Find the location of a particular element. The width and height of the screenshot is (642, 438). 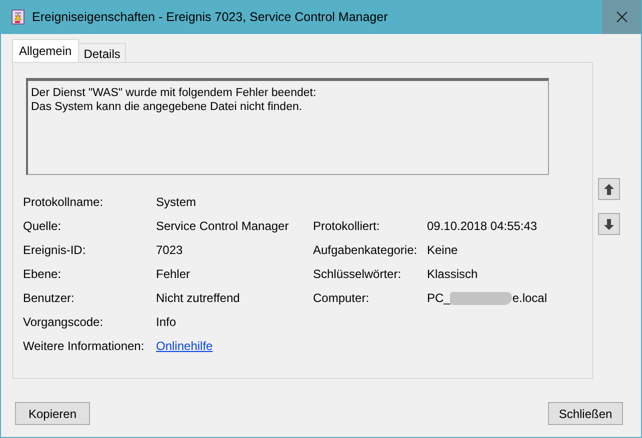

tab: Allgemein is located at coordinates (45, 50).